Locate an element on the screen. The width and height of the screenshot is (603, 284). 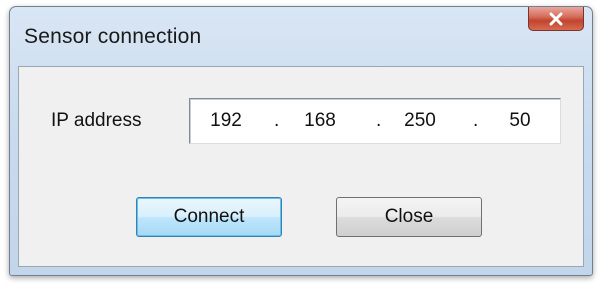
close-x-icon is located at coordinates (556, 19).